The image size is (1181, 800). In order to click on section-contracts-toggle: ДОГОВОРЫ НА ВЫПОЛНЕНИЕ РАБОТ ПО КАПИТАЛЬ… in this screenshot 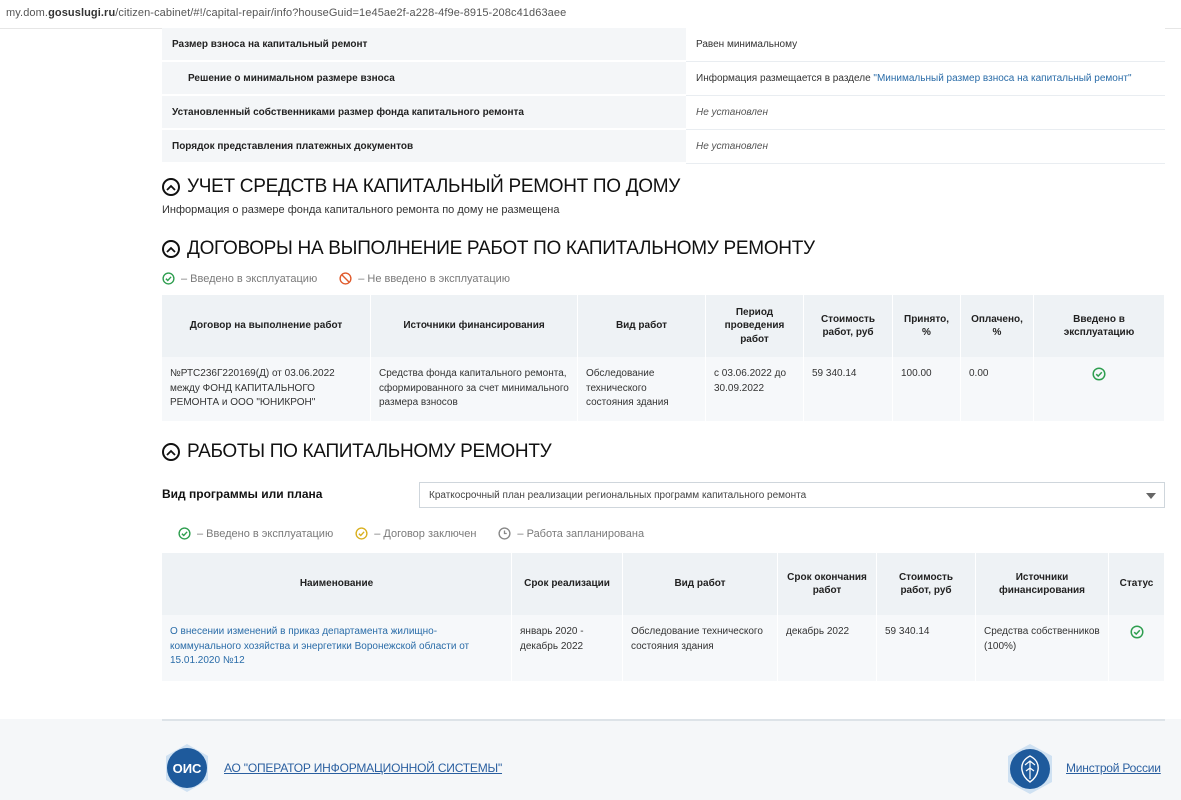, I will do `click(488, 249)`.